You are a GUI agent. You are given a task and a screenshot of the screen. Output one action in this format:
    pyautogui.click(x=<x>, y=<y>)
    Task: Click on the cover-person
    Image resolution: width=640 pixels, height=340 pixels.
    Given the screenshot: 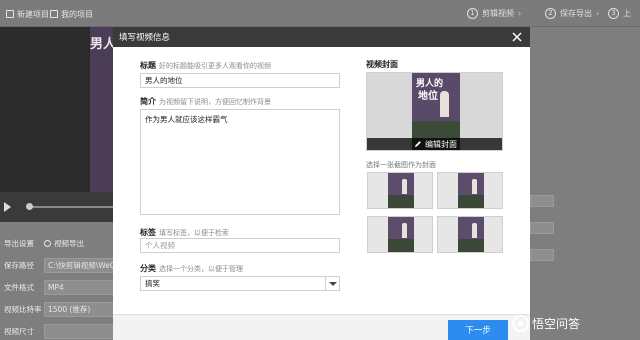 What is the action you would take?
    pyautogui.click(x=444, y=104)
    